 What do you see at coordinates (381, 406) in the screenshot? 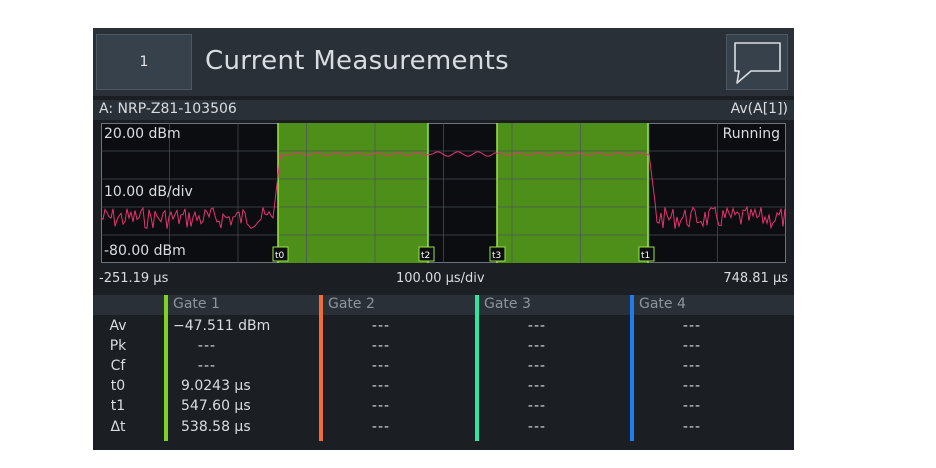
I see `gate-2-t1-value: ---` at bounding box center [381, 406].